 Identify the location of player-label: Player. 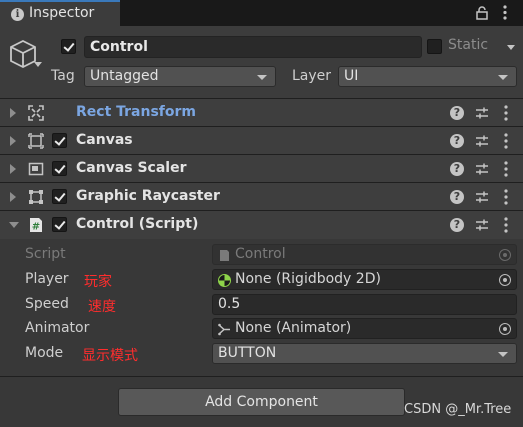
(47, 279).